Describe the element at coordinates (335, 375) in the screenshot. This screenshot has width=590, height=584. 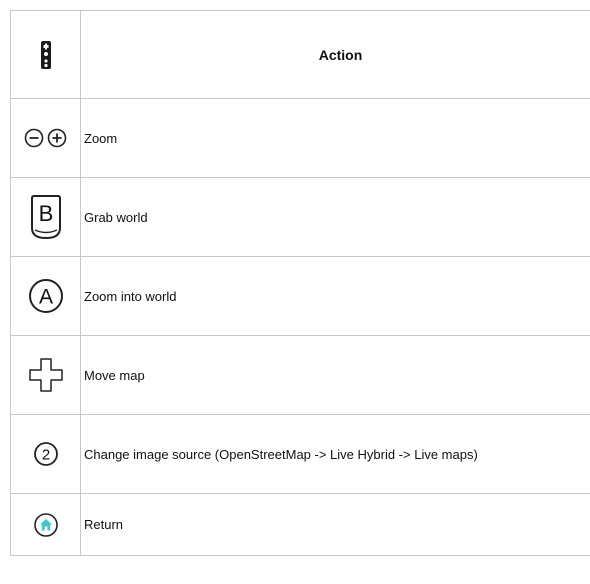
I see `action-label: Move map` at that location.